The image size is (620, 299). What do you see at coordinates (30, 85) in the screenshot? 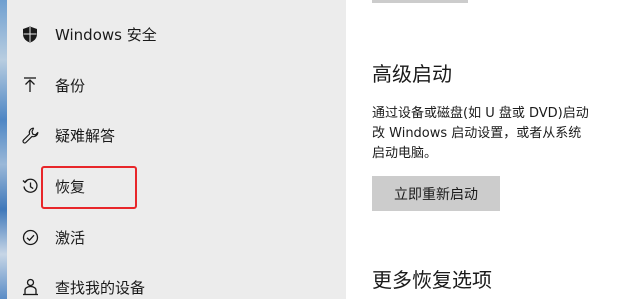
I see `backup-arrow-icon` at bounding box center [30, 85].